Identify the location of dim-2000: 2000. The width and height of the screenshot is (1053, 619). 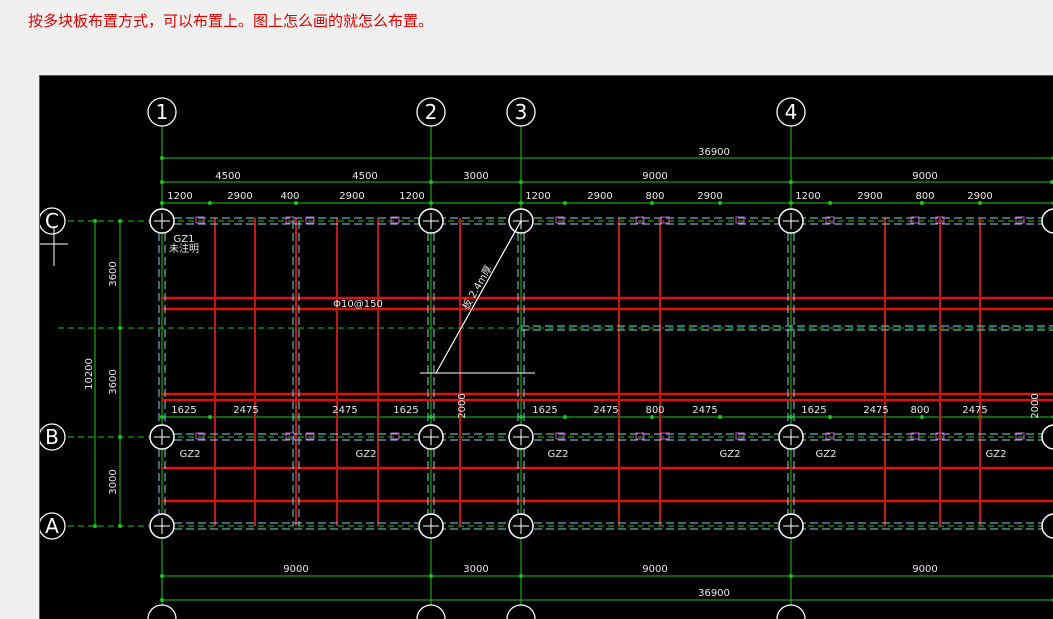
(462, 405).